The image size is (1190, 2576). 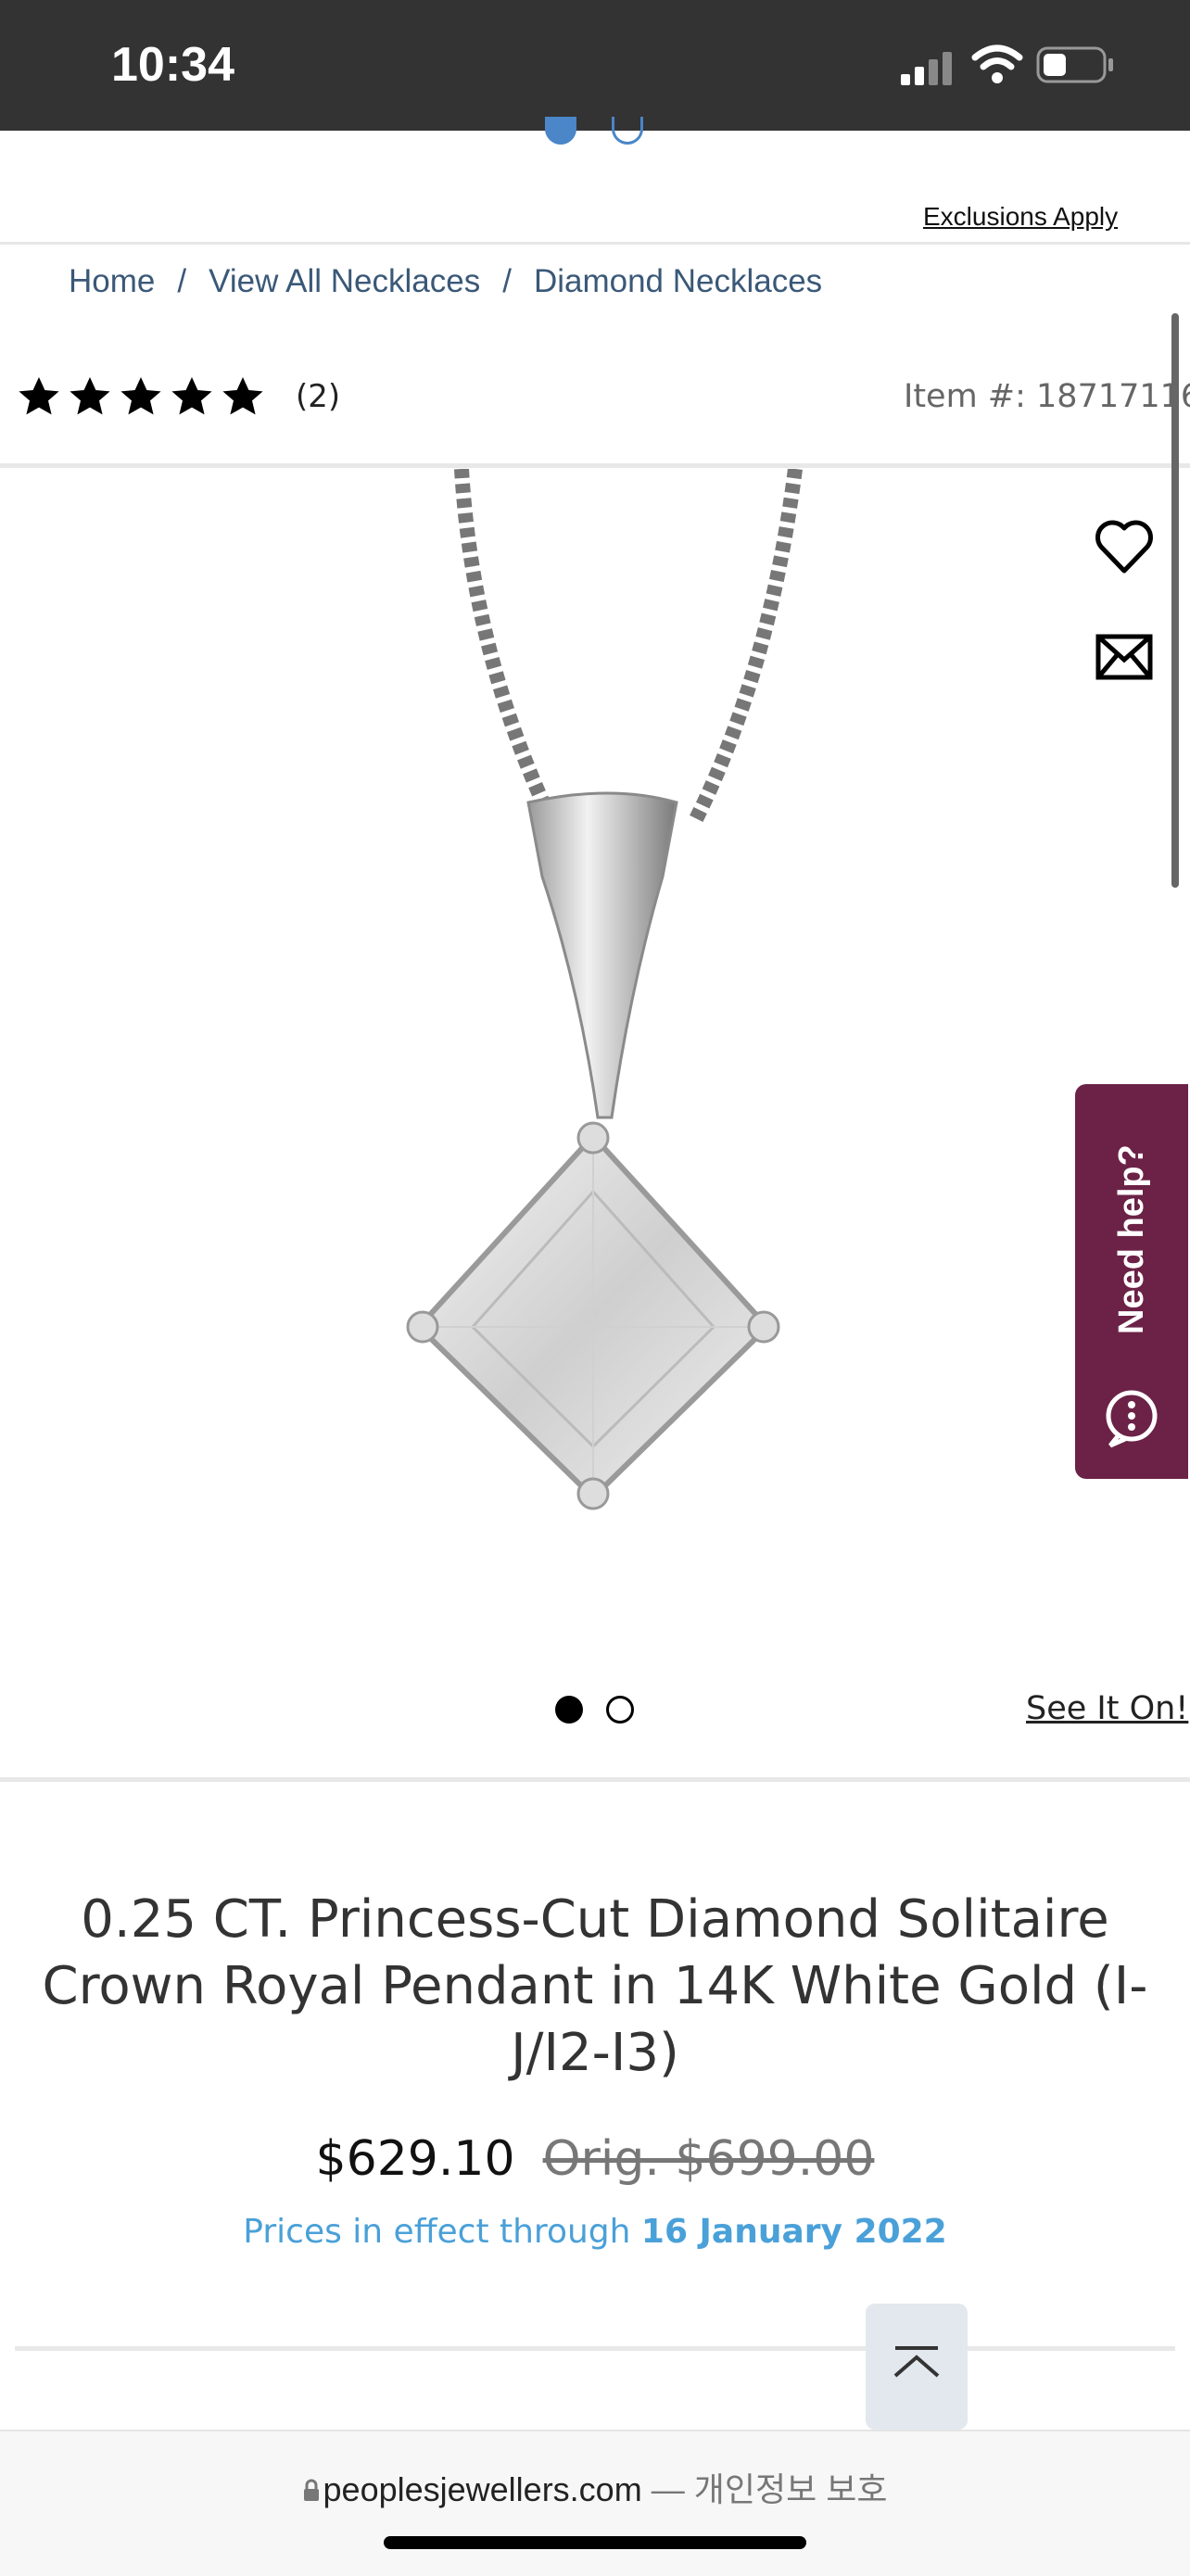 What do you see at coordinates (627, 131) in the screenshot?
I see `banner-dot` at bounding box center [627, 131].